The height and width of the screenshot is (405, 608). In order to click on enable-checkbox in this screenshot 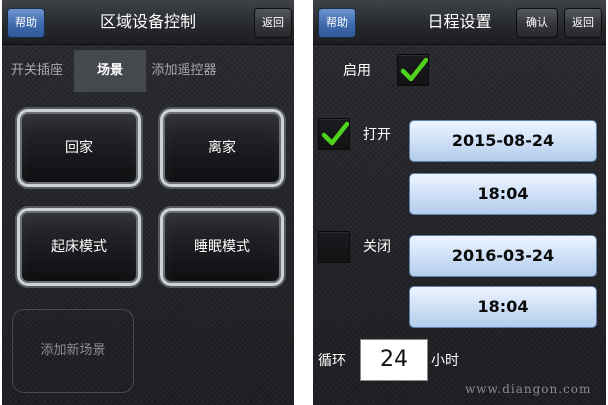, I will do `click(413, 70)`.